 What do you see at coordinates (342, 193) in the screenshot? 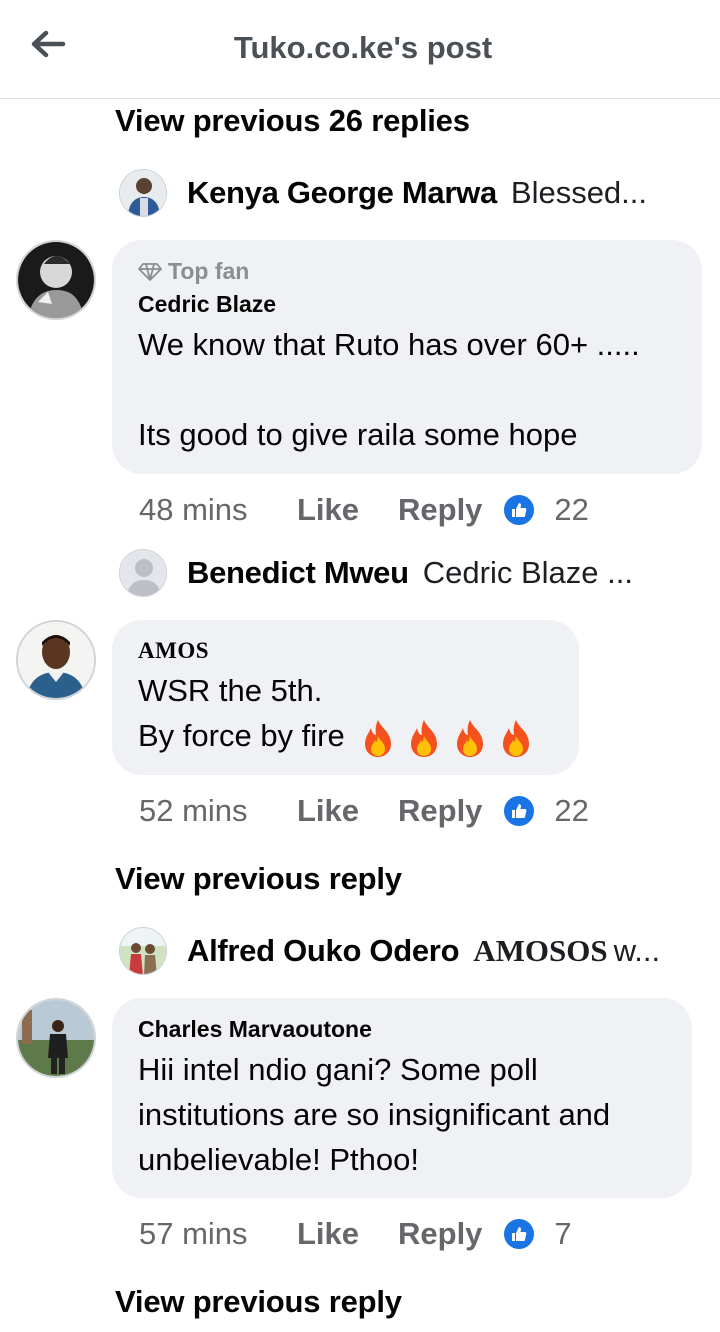
I see `reply-author-name: Kenya George Marwa` at bounding box center [342, 193].